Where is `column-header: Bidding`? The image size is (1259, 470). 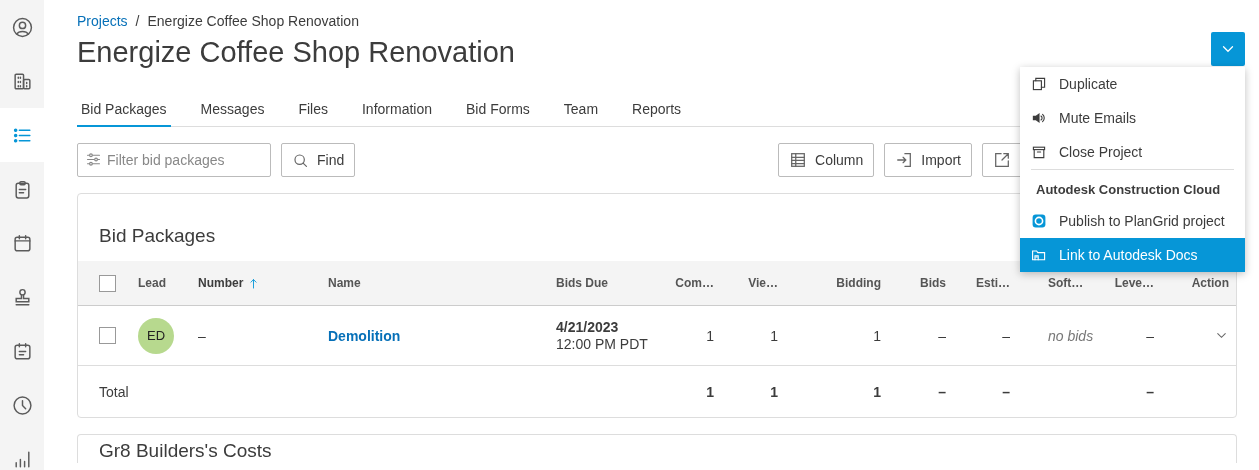
column-header: Bidding is located at coordinates (858, 283).